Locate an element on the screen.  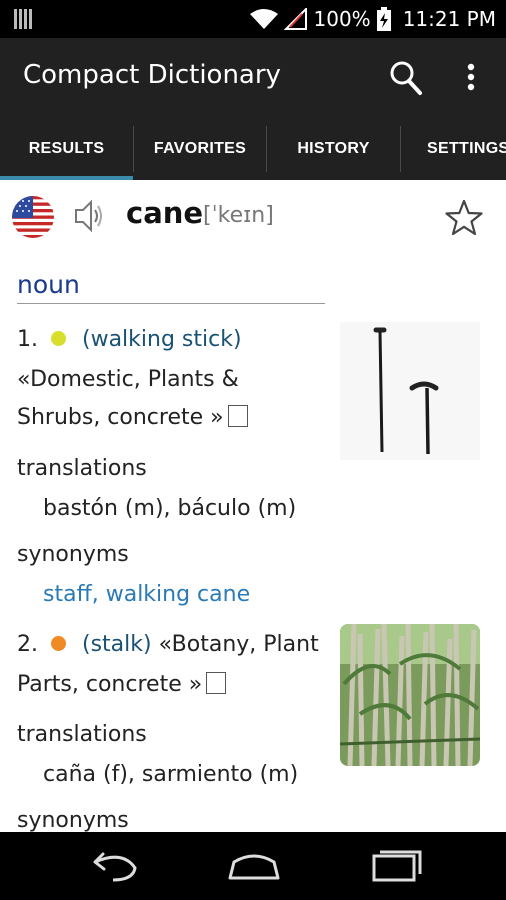
tab-bar: RESULTS FAVORITES HISTORY SETTINGS is located at coordinates (253, 149).